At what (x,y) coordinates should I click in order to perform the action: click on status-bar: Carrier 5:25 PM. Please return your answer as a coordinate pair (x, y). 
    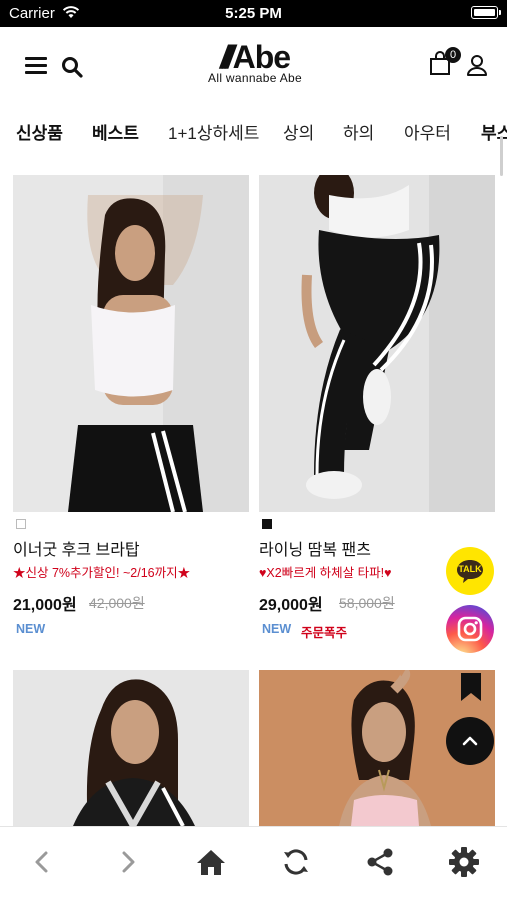
    Looking at the image, I should click on (253, 13).